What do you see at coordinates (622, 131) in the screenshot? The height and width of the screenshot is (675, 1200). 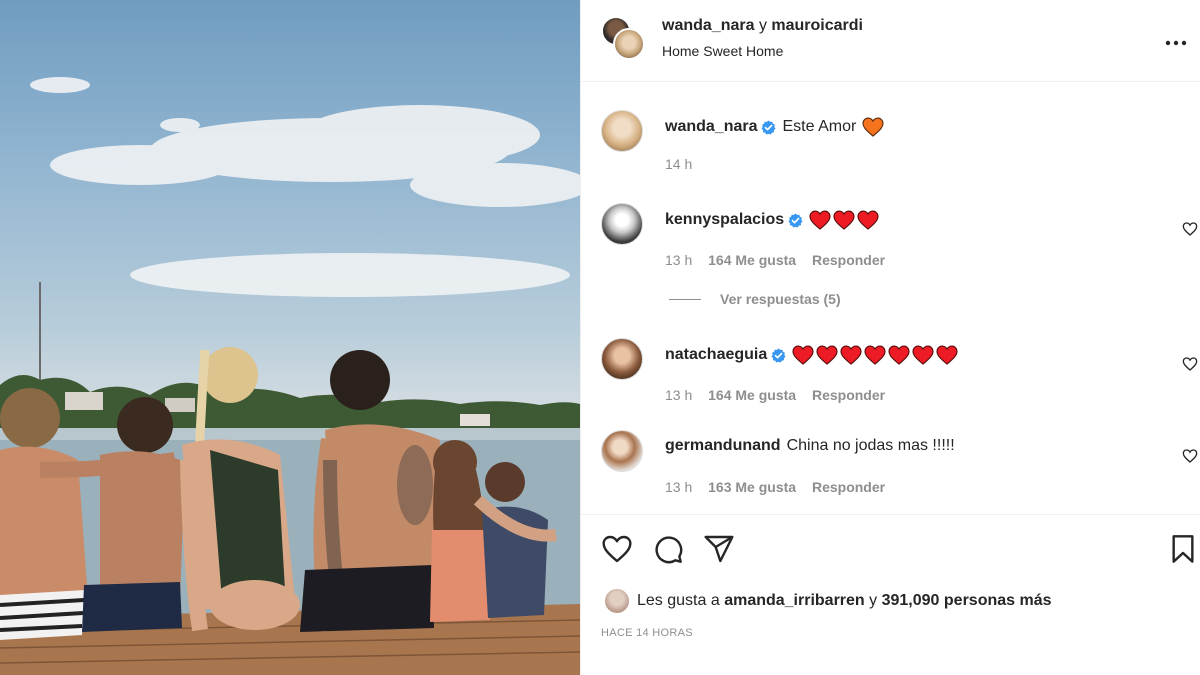 I see `caption-avatar` at bounding box center [622, 131].